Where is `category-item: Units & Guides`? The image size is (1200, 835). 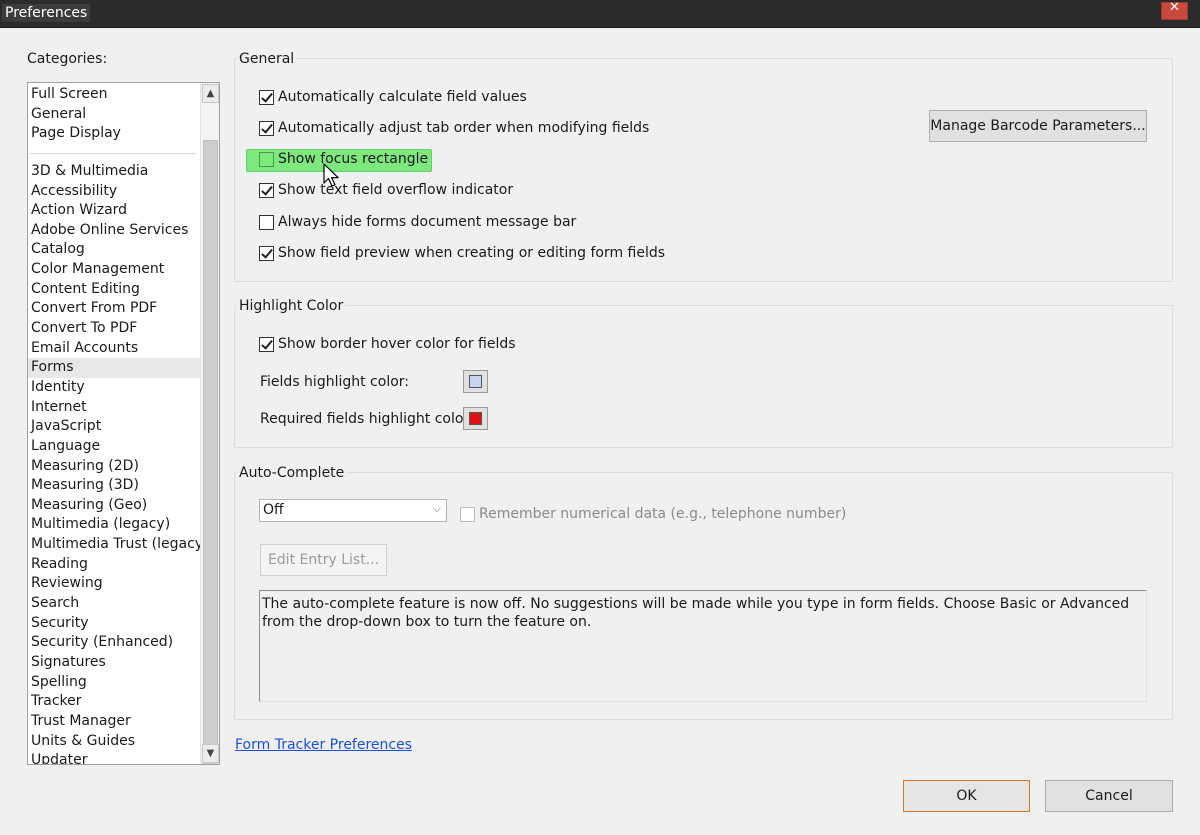
category-item: Units & Guides is located at coordinates (114, 742).